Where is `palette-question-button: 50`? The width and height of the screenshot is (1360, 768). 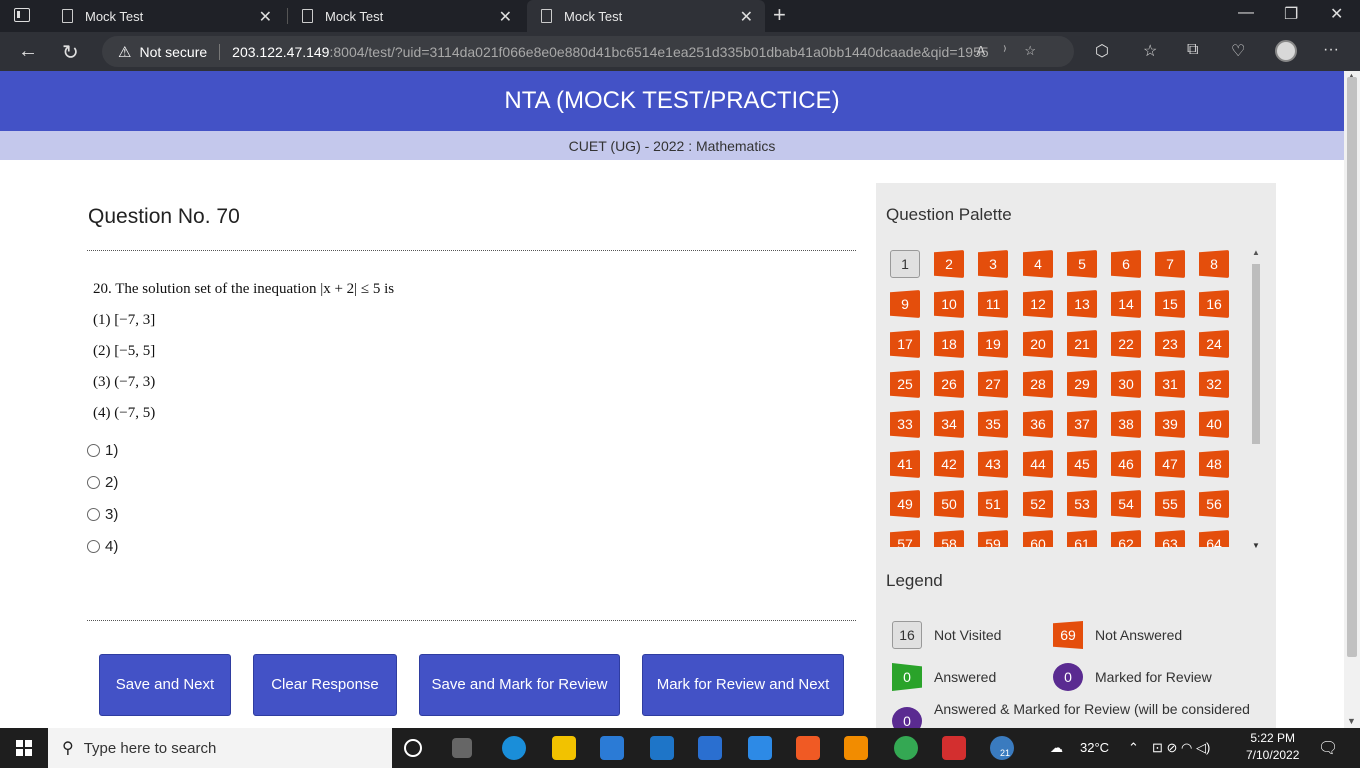
palette-question-button: 50 is located at coordinates (949, 504).